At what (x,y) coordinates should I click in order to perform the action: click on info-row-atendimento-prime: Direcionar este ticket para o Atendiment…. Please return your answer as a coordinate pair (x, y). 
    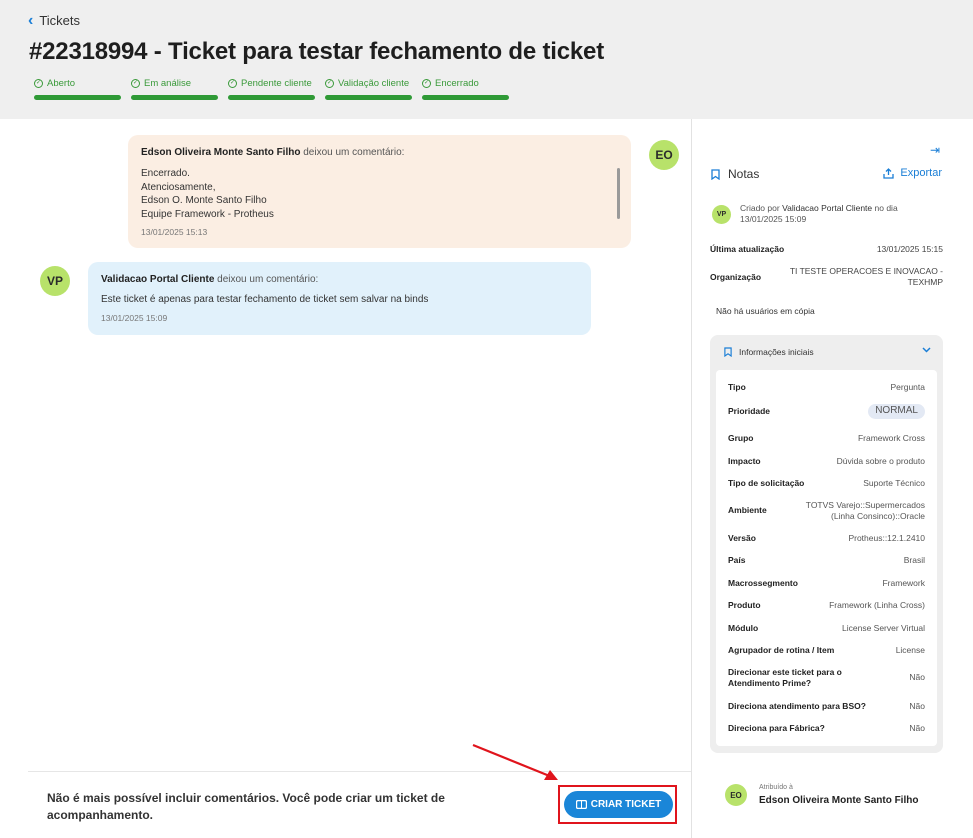
    Looking at the image, I should click on (826, 677).